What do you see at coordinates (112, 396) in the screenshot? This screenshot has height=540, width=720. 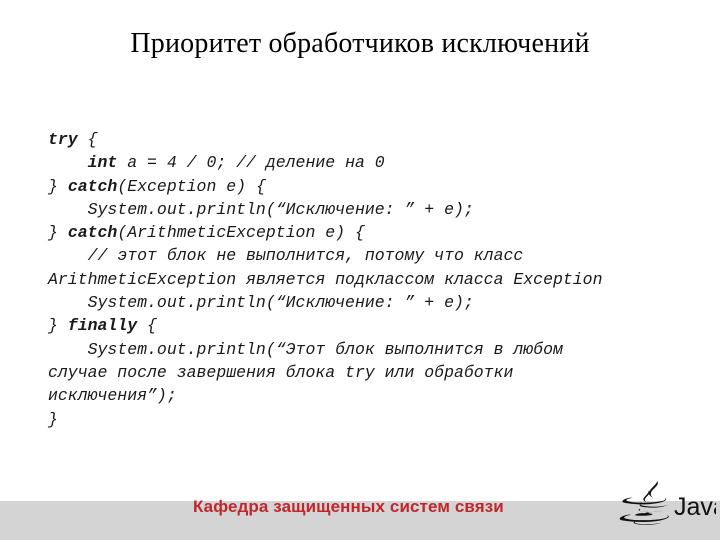 I see `code-text: исключения”);` at bounding box center [112, 396].